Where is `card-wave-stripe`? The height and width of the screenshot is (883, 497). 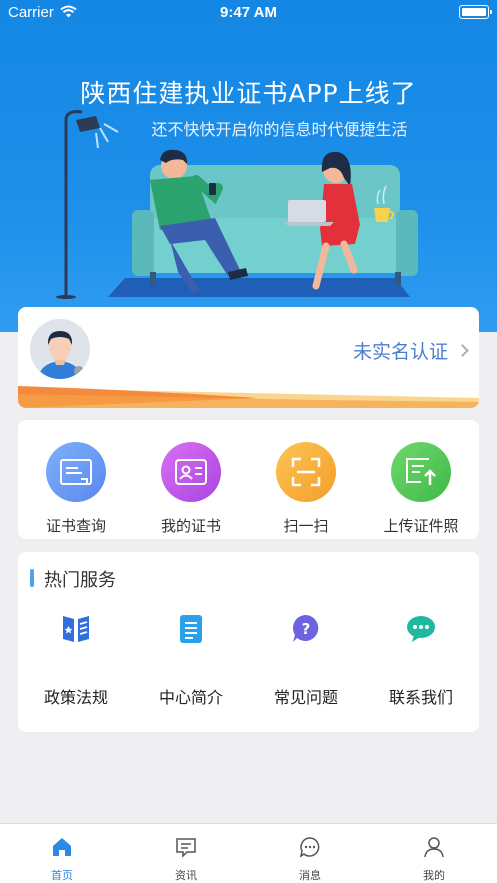 card-wave-stripe is located at coordinates (248, 397).